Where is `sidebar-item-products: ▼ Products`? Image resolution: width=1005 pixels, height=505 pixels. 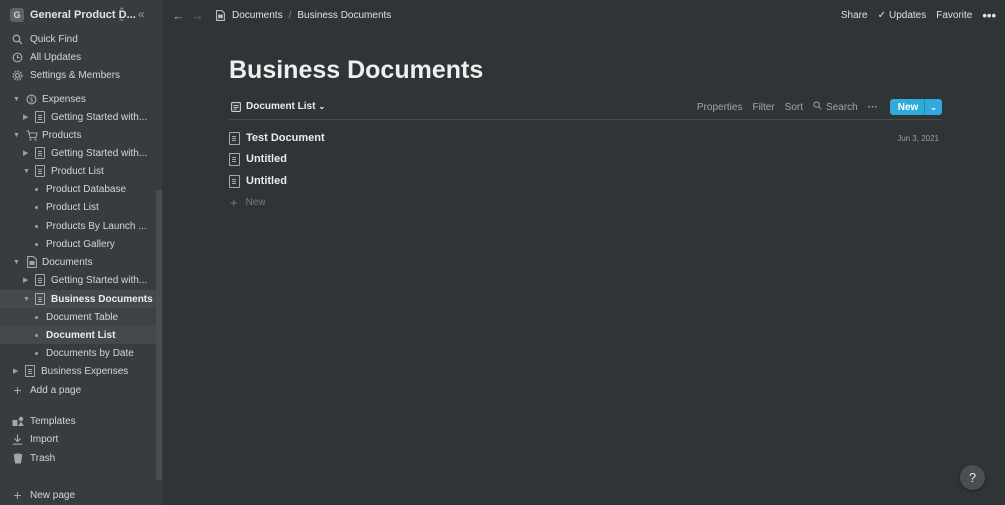
sidebar-item-products: ▼ Products is located at coordinates (78, 135).